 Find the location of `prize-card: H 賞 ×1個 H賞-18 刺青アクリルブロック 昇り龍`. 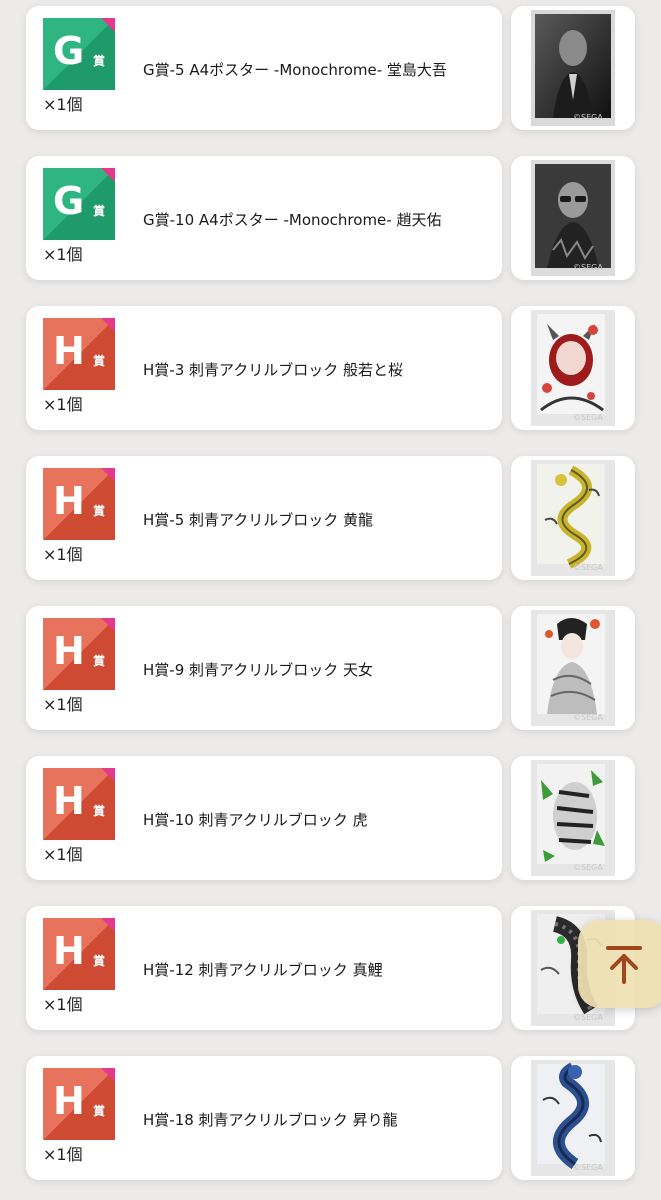

prize-card: H 賞 ×1個 H賞-18 刺青アクリルブロック 昇り龍 is located at coordinates (264, 1118).